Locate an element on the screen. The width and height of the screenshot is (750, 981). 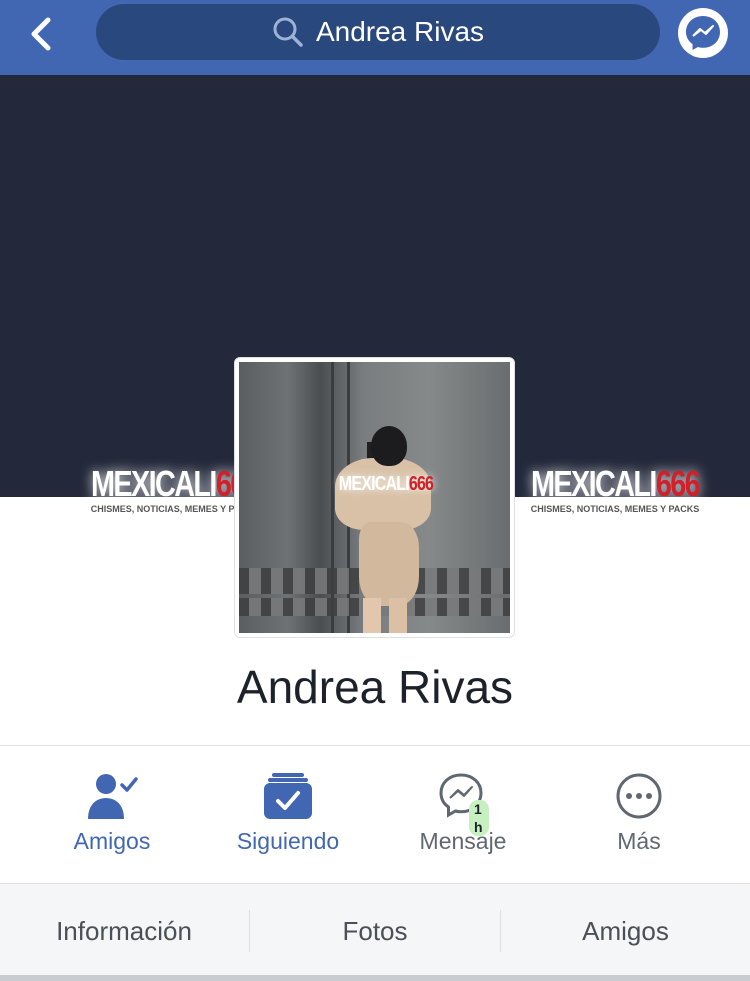
following-button: Siguiendo is located at coordinates (288, 818).